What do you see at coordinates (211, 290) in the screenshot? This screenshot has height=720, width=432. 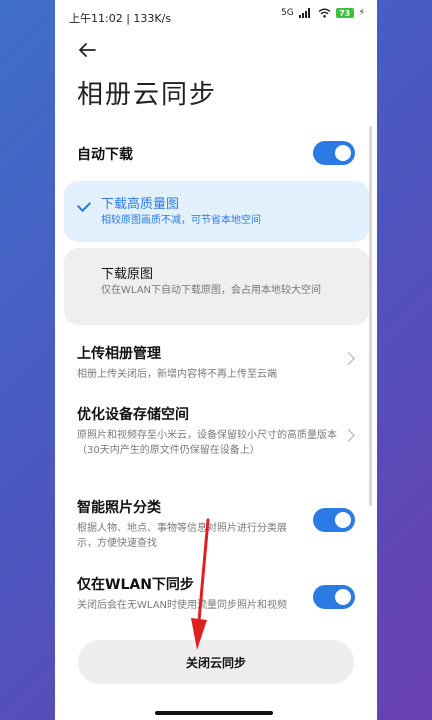 I see `option-desc: 仅在WLAN下自动下载原图，会占用本地较大空间` at bounding box center [211, 290].